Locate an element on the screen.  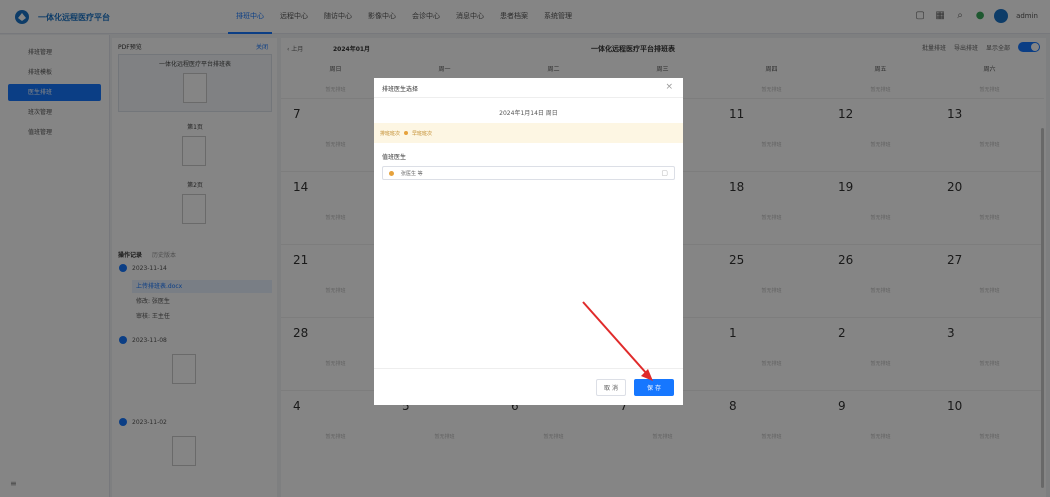
doctor-select-field: 张医生 等 ▢ is located at coordinates (528, 173).